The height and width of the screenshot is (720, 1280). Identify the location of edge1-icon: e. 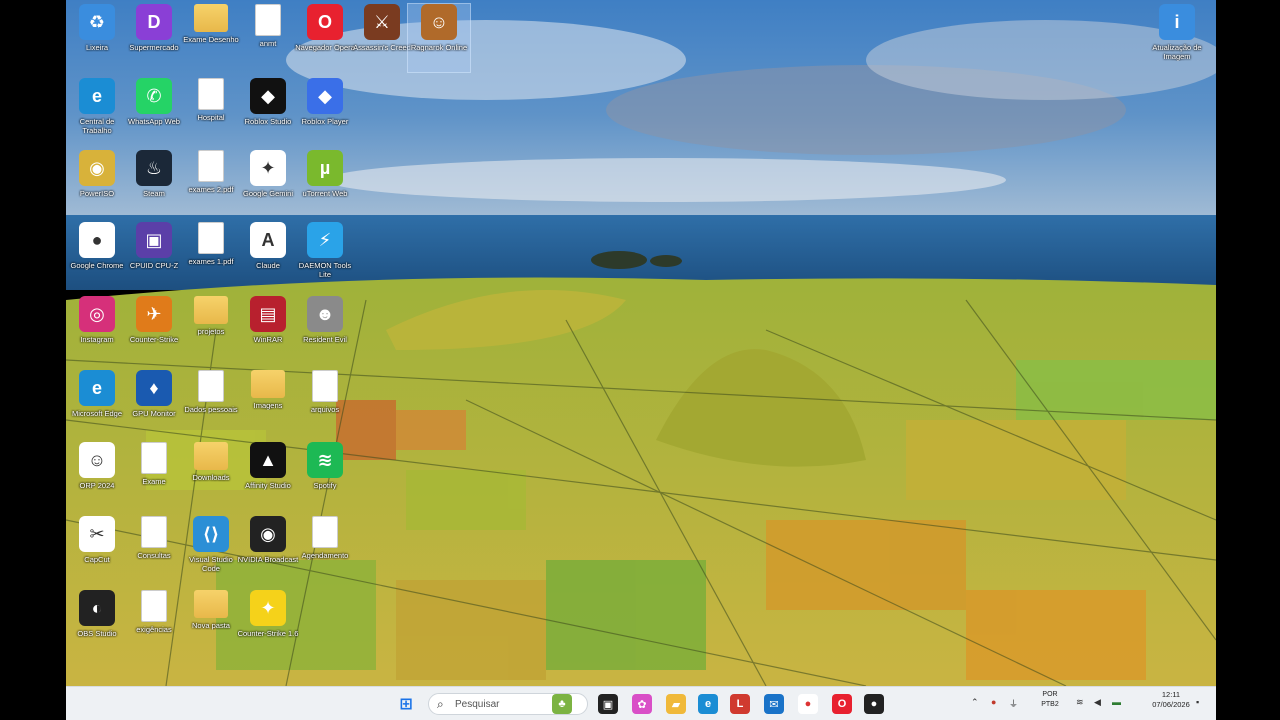
(97, 96).